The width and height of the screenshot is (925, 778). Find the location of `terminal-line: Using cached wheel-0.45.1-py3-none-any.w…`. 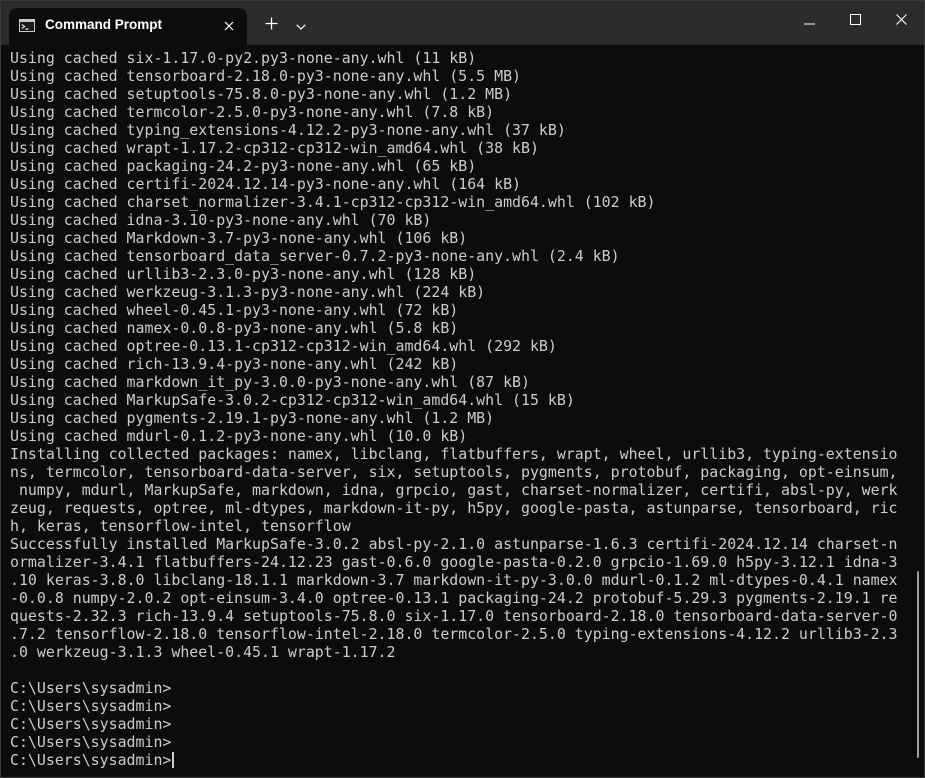

terminal-line: Using cached wheel-0.45.1-py3-none-any.w… is located at coordinates (234, 310).